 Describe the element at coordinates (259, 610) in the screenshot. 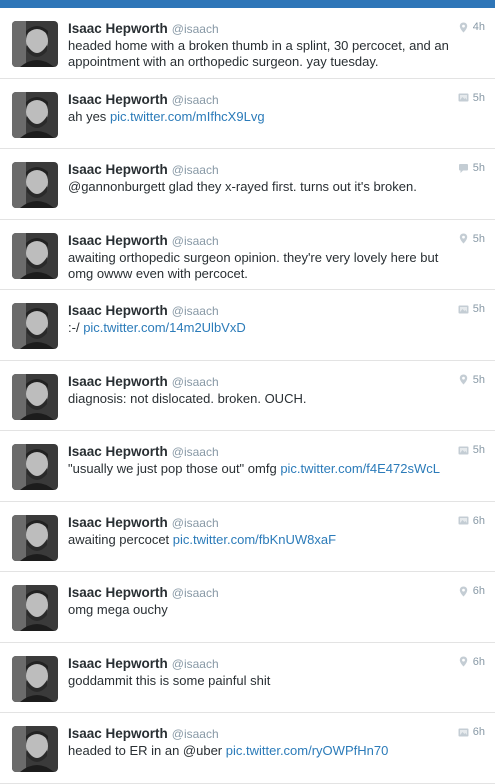

I see `tweet-text: omg mega ouchy` at that location.